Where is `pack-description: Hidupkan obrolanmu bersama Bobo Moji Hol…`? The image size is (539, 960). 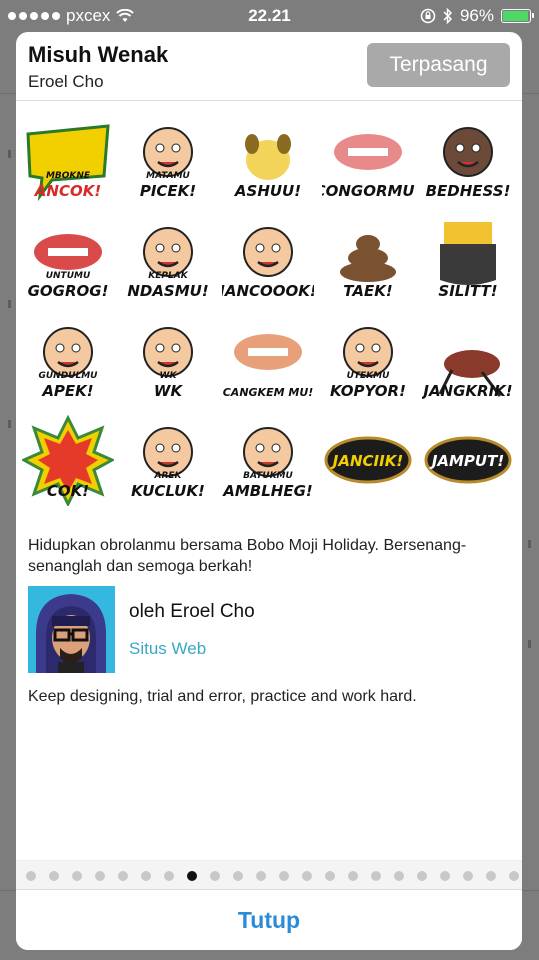 pack-description: Hidupkan obrolanmu bersama Bobo Moji Hol… is located at coordinates (247, 556).